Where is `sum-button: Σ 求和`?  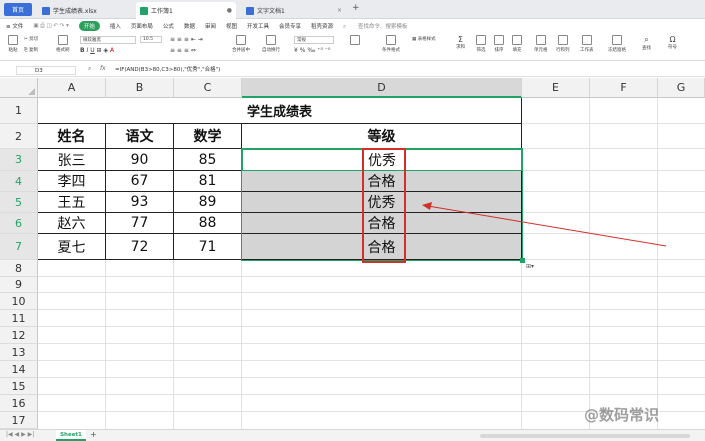
sum-button: Σ 求和 is located at coordinates (460, 42).